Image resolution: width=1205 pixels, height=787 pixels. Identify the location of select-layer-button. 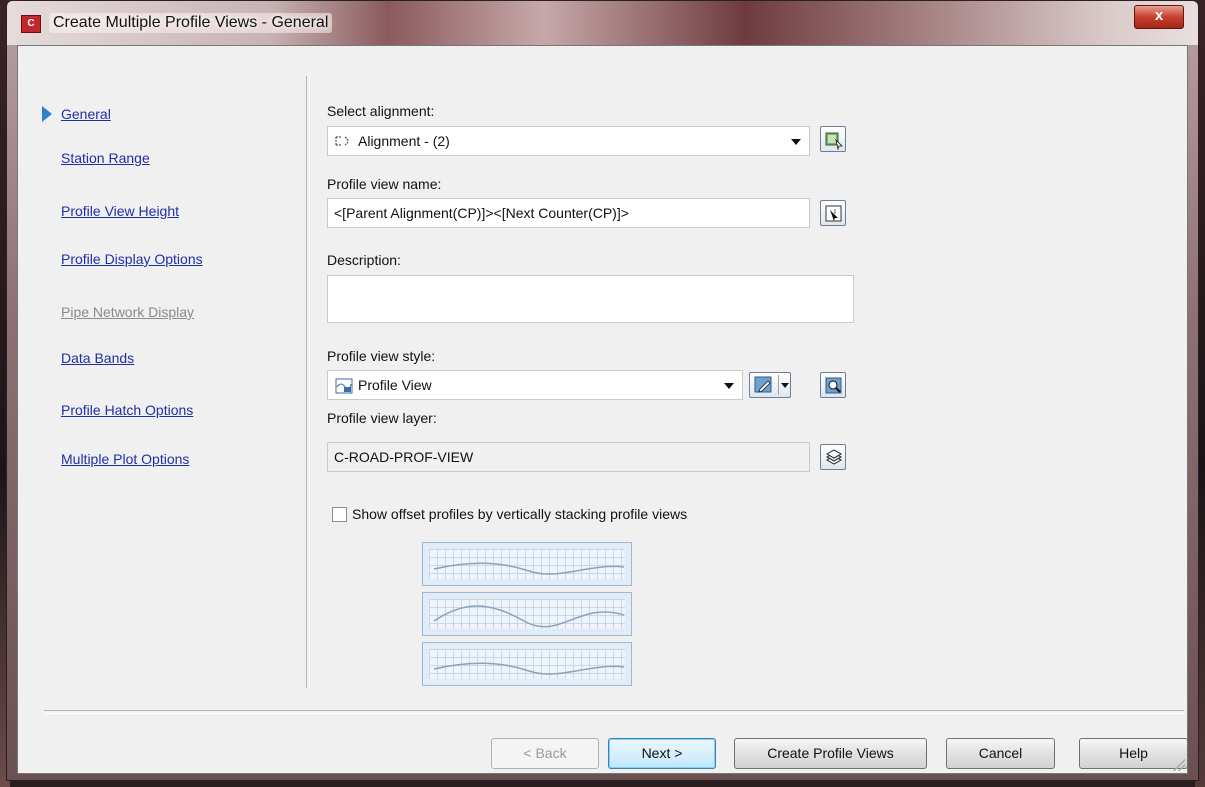
(833, 457).